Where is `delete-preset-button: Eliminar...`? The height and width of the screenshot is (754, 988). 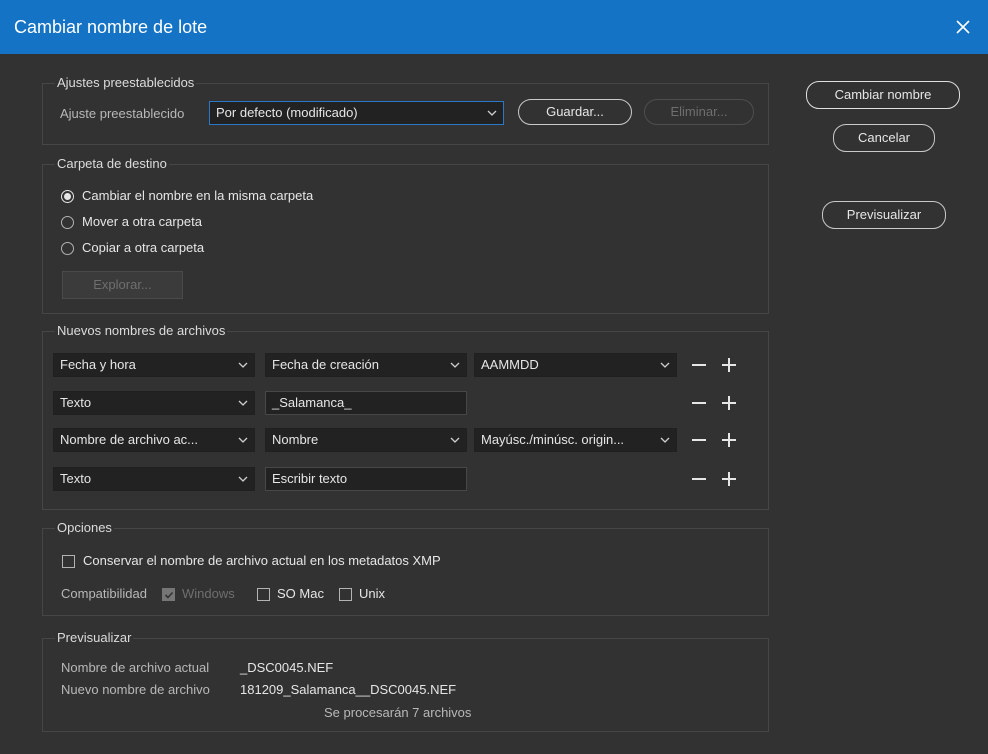
delete-preset-button: Eliminar... is located at coordinates (699, 112).